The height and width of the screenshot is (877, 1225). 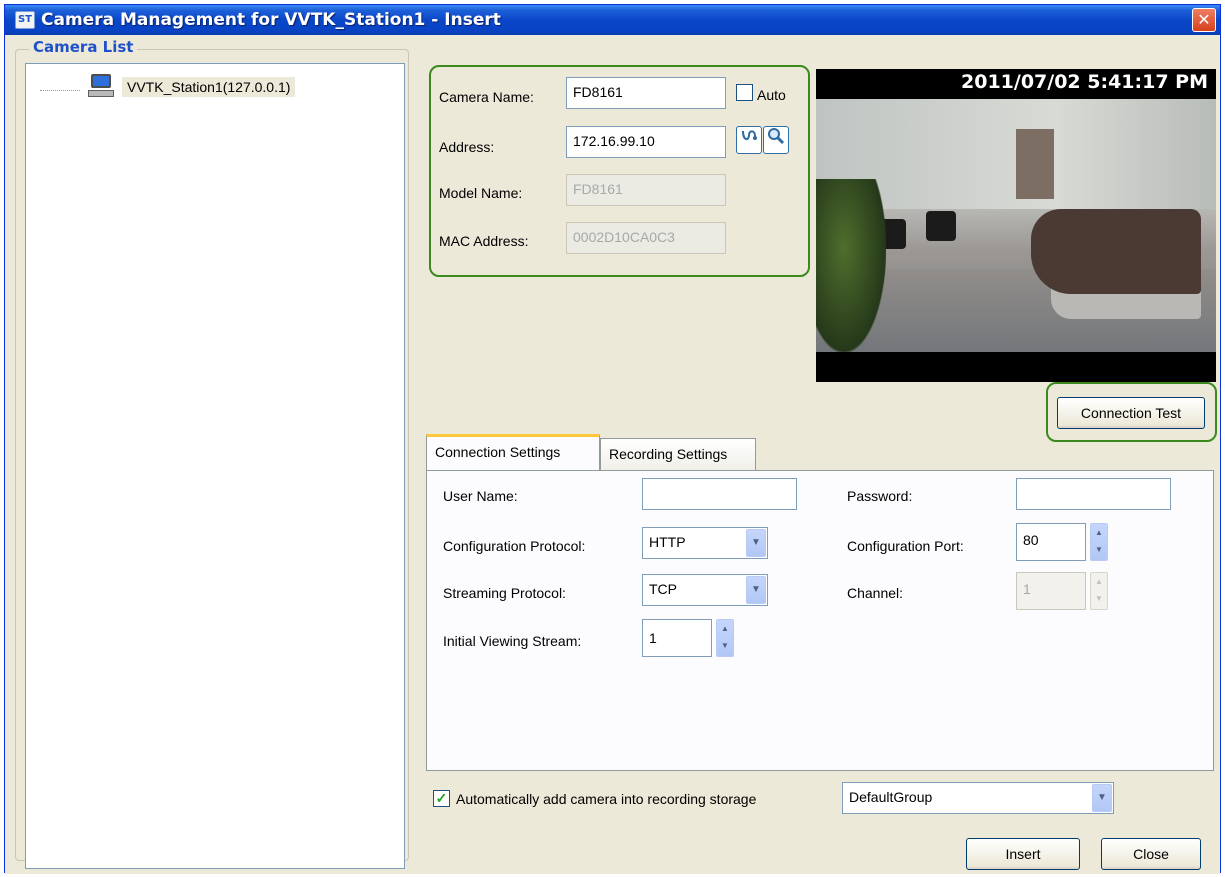 What do you see at coordinates (1099, 591) in the screenshot?
I see `channel-spinner: ▲ ▼` at bounding box center [1099, 591].